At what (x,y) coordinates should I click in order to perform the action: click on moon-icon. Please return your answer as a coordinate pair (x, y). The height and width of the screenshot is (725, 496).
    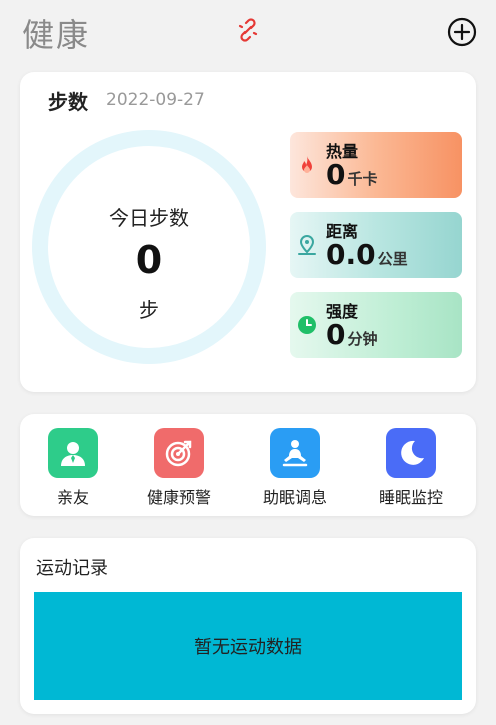
    Looking at the image, I should click on (412, 452).